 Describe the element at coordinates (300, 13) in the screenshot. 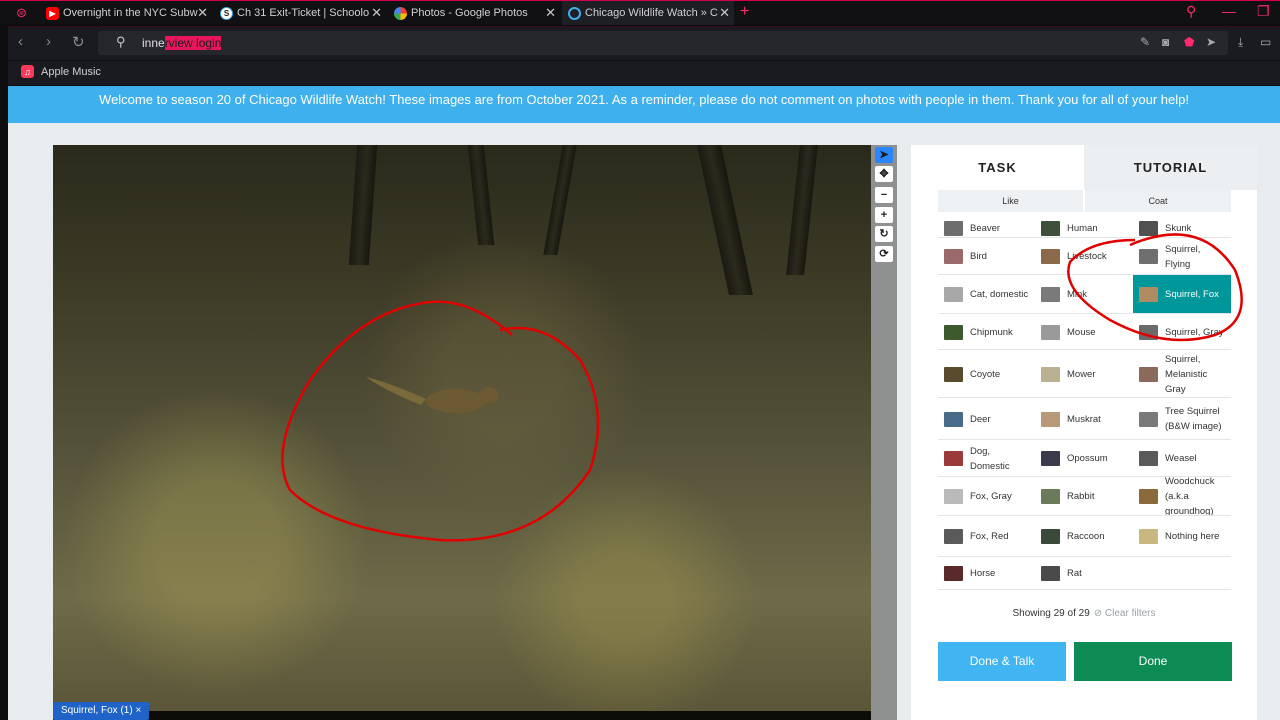

I see `tab-schoology: S Ch 31 Exit-Ticket | Schoolo ✕` at that location.